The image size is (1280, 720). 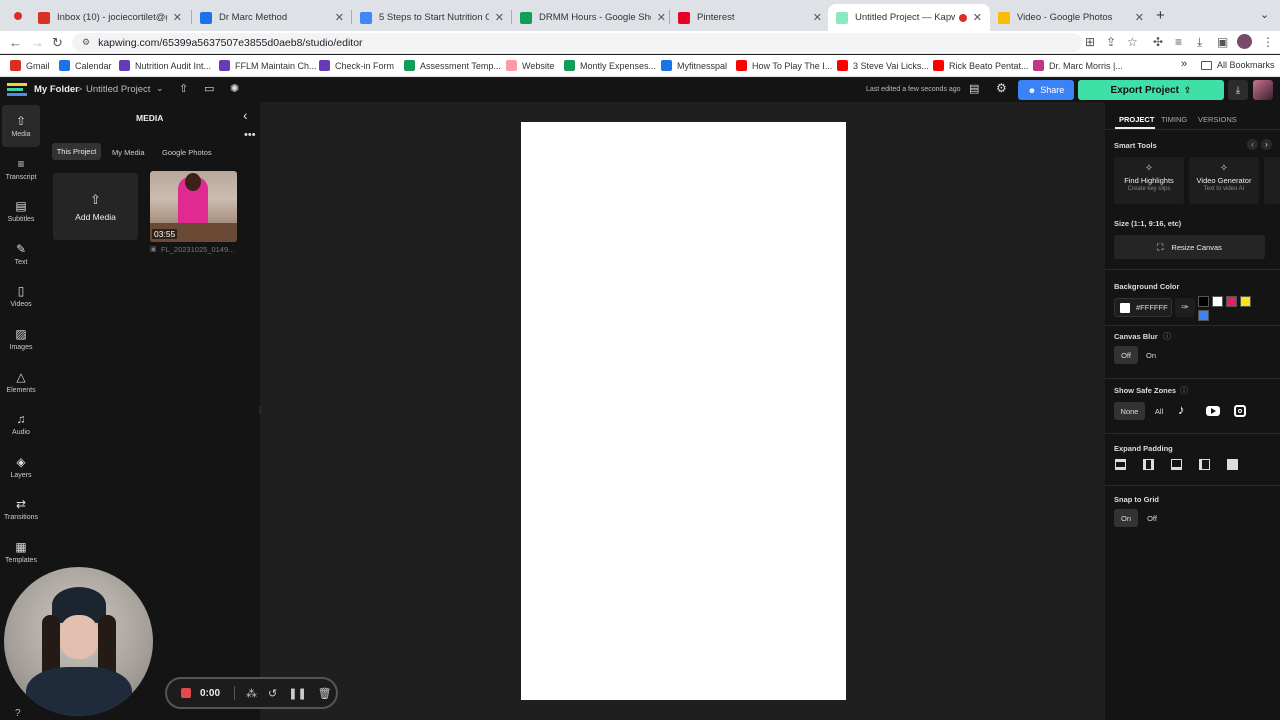 I want to click on trash-icon: 🗑, so click(x=325, y=693).